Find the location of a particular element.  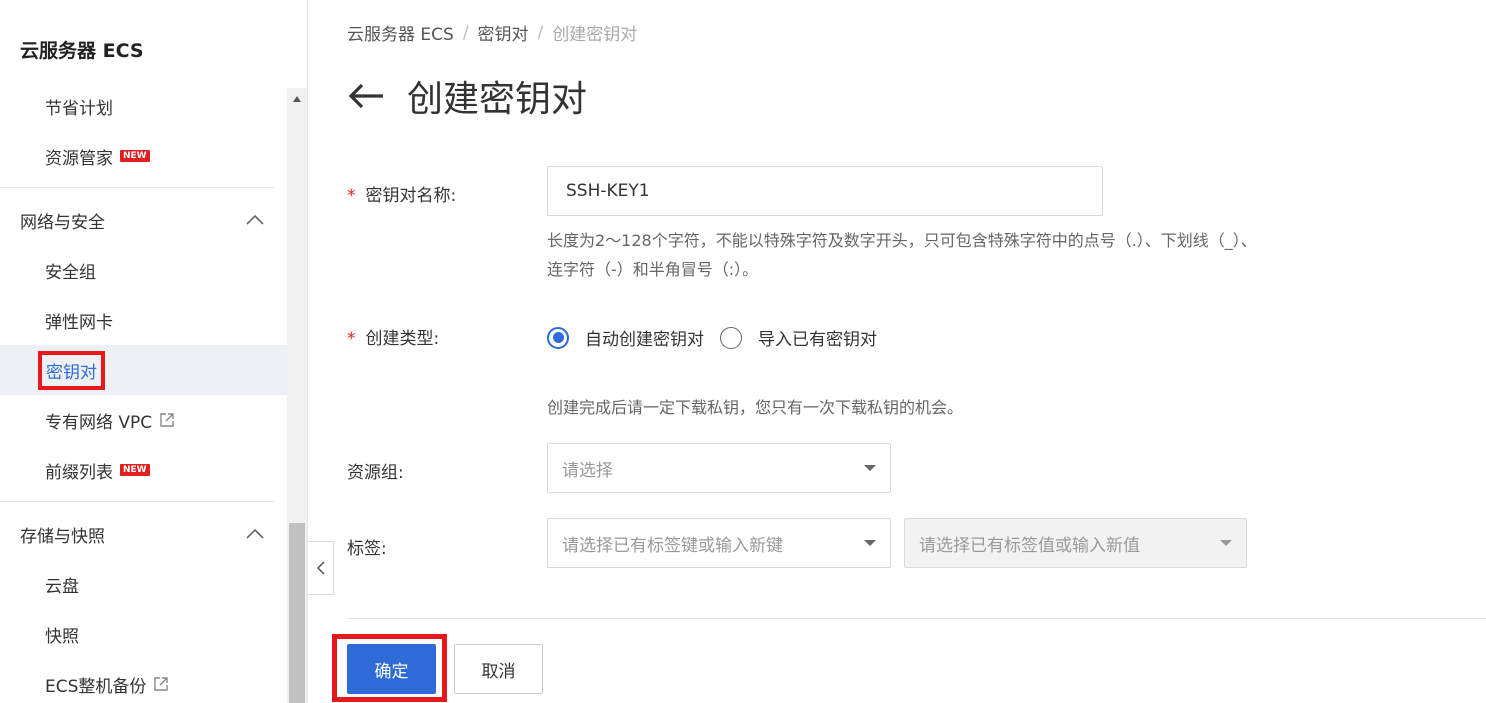

breadcrumb-item-ecs: 云服务器 ECS is located at coordinates (400, 32).